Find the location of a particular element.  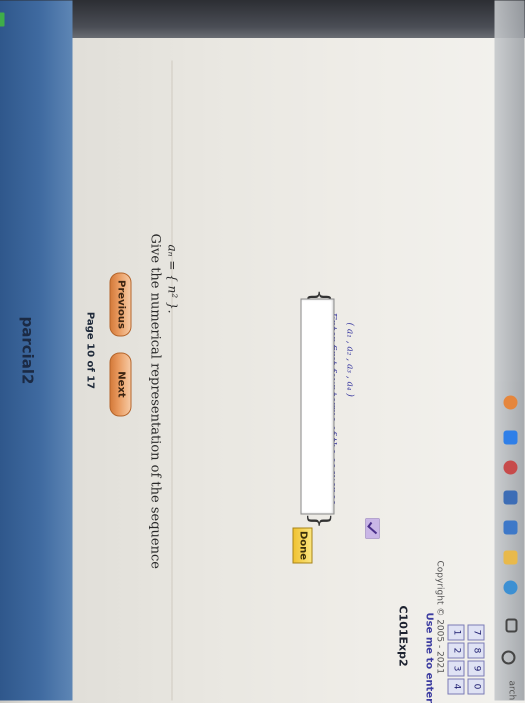

file-explorer-icon is located at coordinates (511, 558).